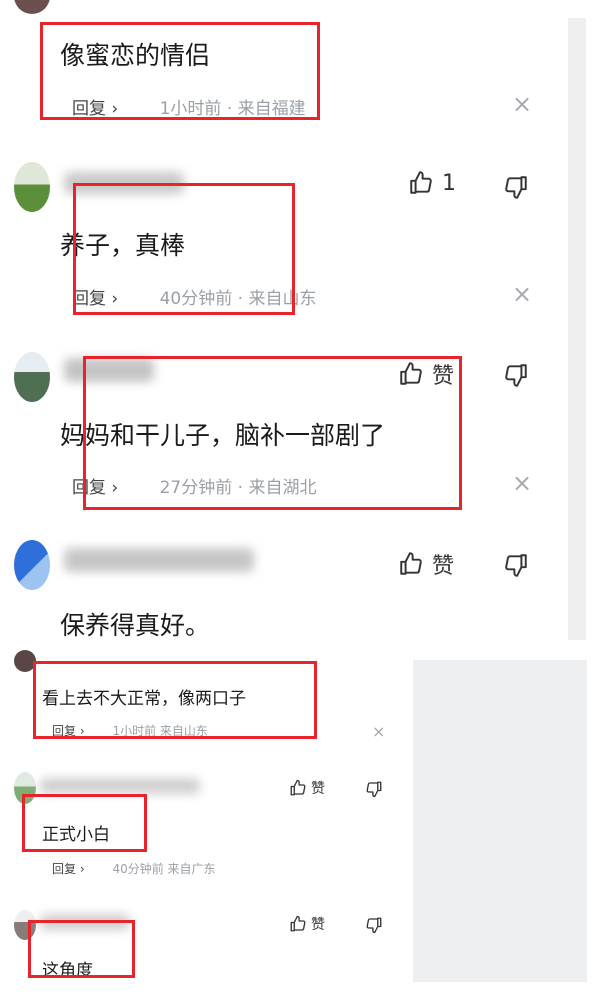  What do you see at coordinates (68, 869) in the screenshot?
I see `reply-button: 回复 ›` at bounding box center [68, 869].